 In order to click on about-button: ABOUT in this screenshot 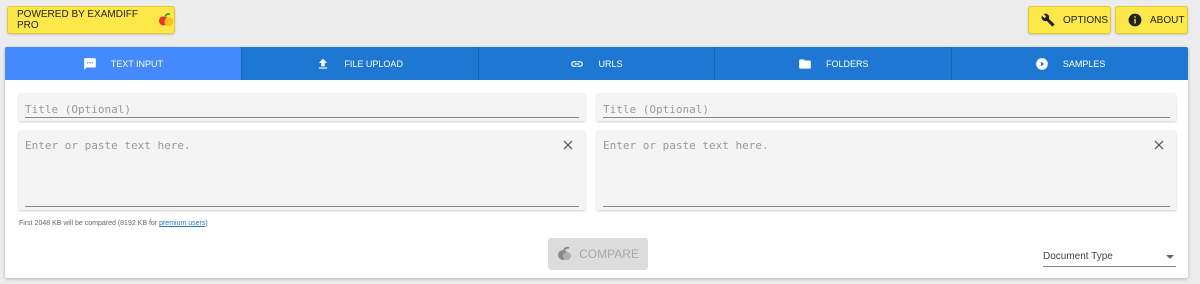, I will do `click(1151, 20)`.